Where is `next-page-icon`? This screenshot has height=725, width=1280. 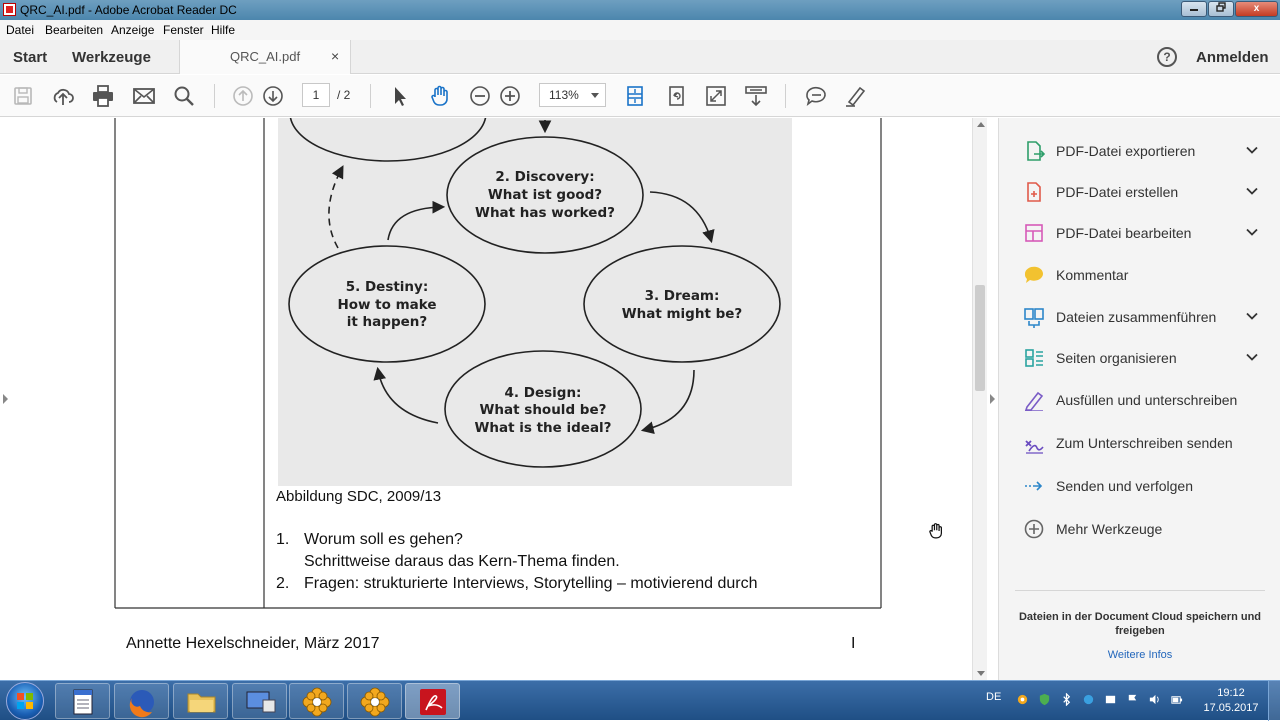
next-page-icon is located at coordinates (273, 96).